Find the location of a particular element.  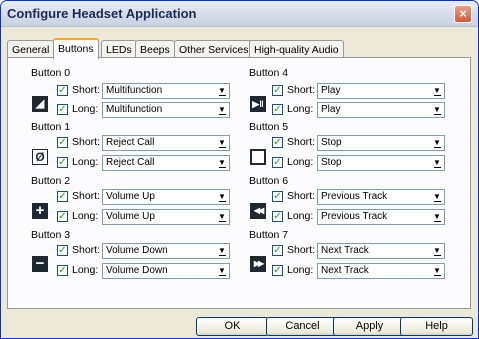

button-6-short-label: Short: is located at coordinates (301, 196).